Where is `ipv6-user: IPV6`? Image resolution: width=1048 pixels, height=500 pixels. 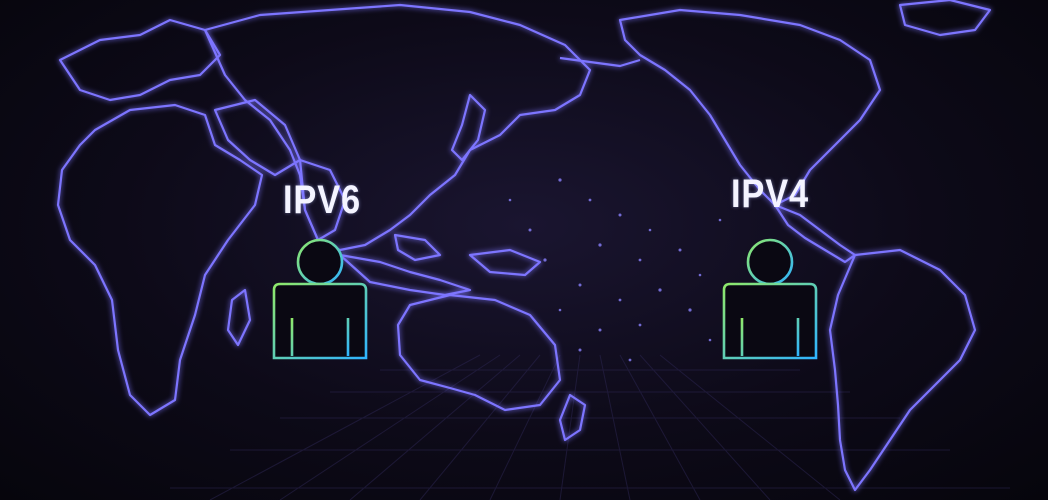 ipv6-user: IPV6 is located at coordinates (322, 278).